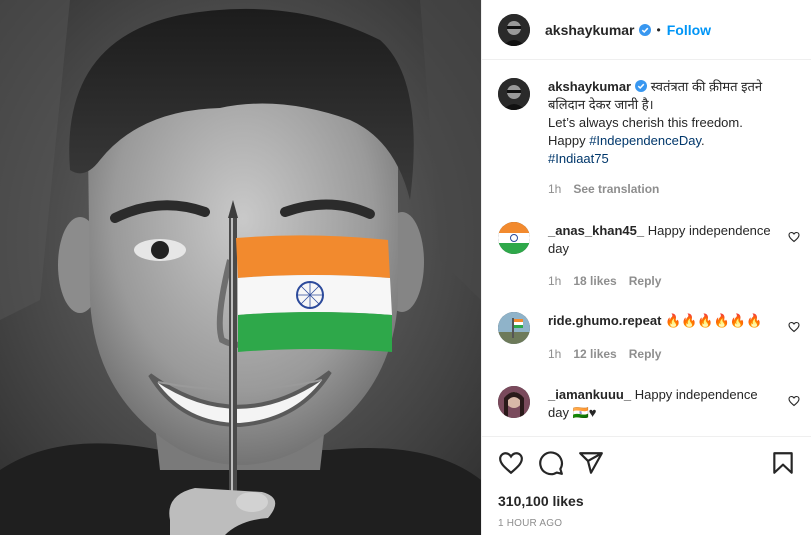 The height and width of the screenshot is (535, 811). Describe the element at coordinates (578, 158) in the screenshot. I see `hashtag-india-at-75: #Indiaat75` at that location.